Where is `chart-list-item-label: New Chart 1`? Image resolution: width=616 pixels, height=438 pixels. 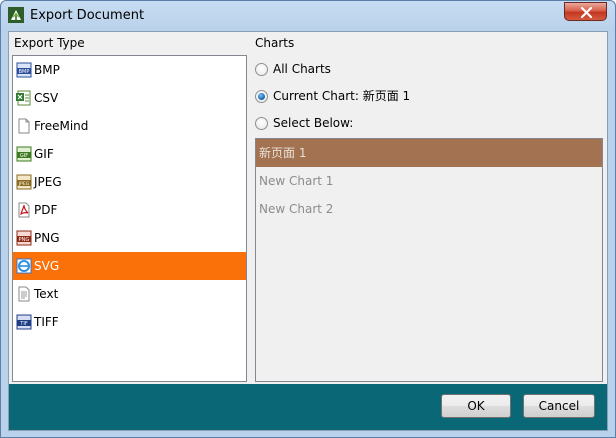 chart-list-item-label: New Chart 1 is located at coordinates (296, 181).